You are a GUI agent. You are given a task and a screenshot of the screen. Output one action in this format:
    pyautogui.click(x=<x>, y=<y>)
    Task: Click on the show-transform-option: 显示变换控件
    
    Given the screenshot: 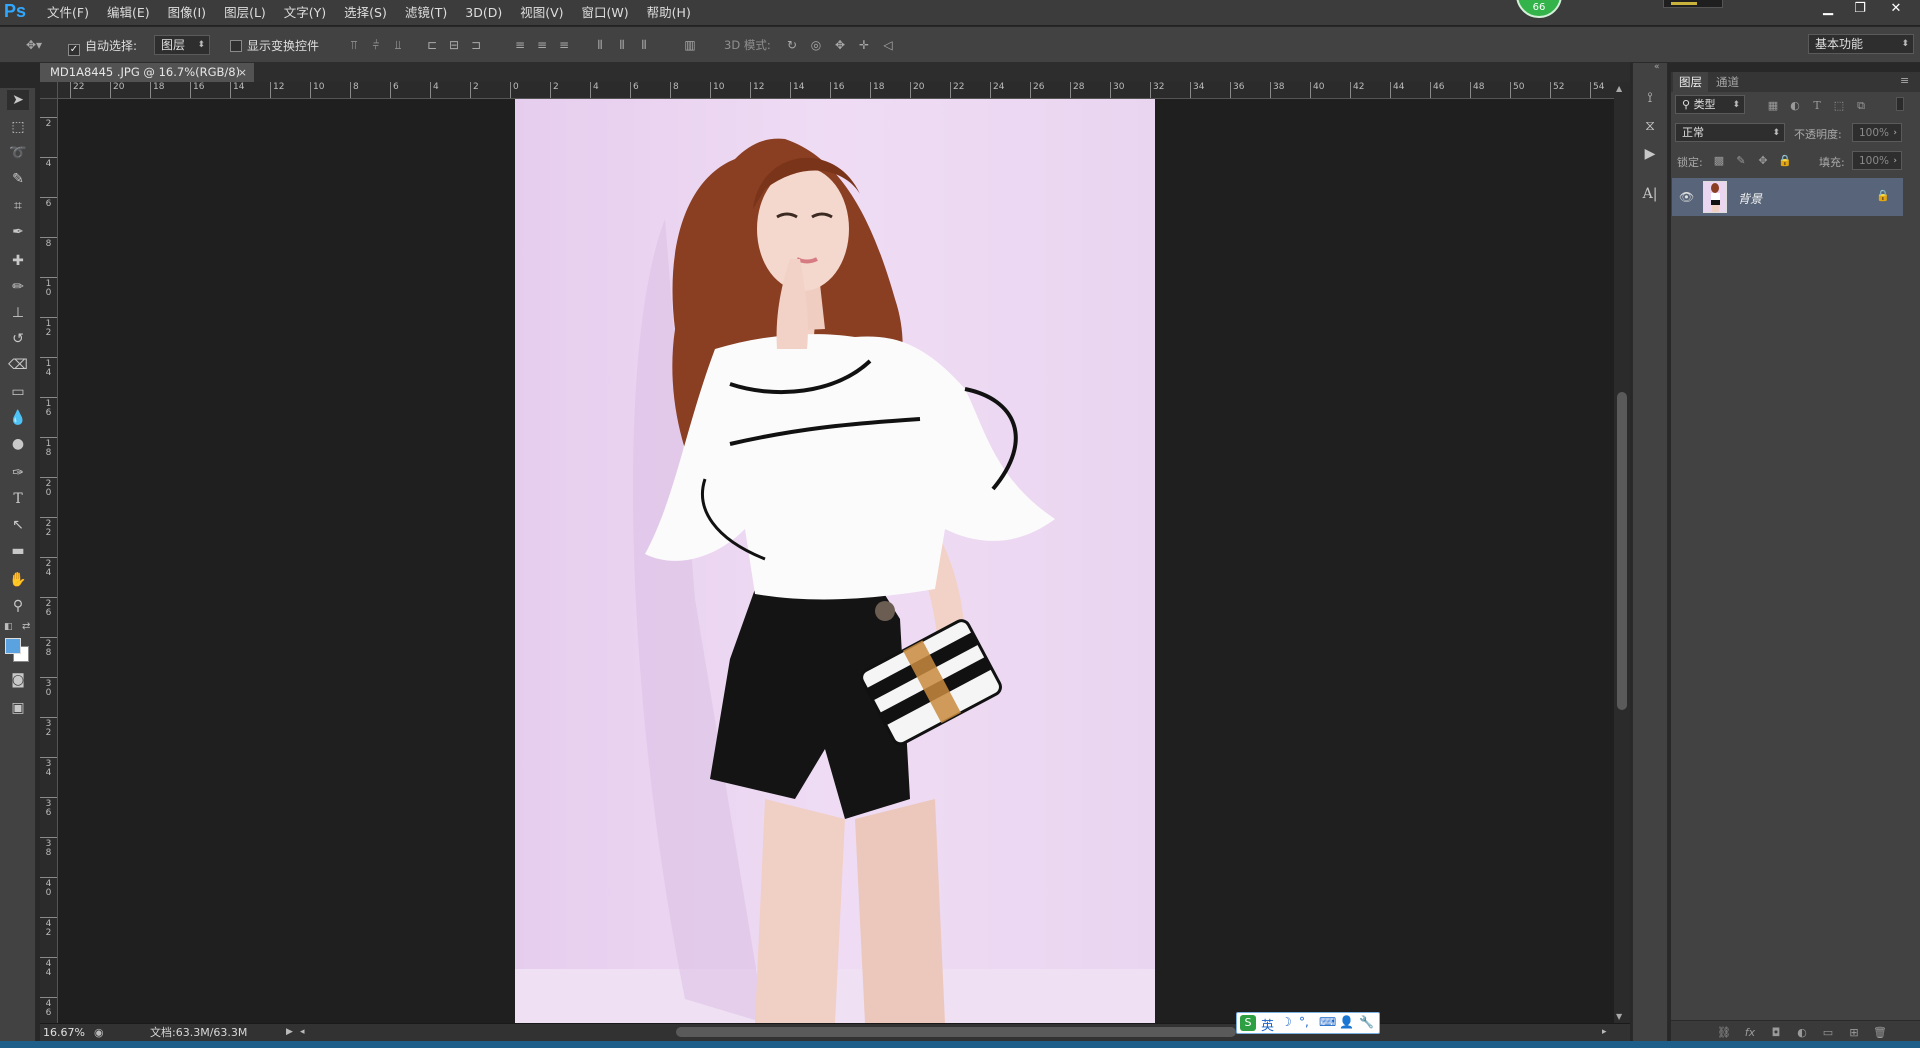 What is the action you would take?
    pyautogui.click(x=274, y=45)
    